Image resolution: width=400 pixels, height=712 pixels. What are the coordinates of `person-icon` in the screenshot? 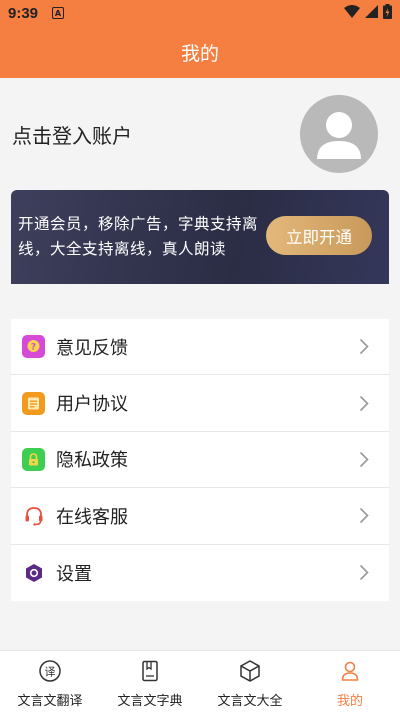 It's located at (350, 671).